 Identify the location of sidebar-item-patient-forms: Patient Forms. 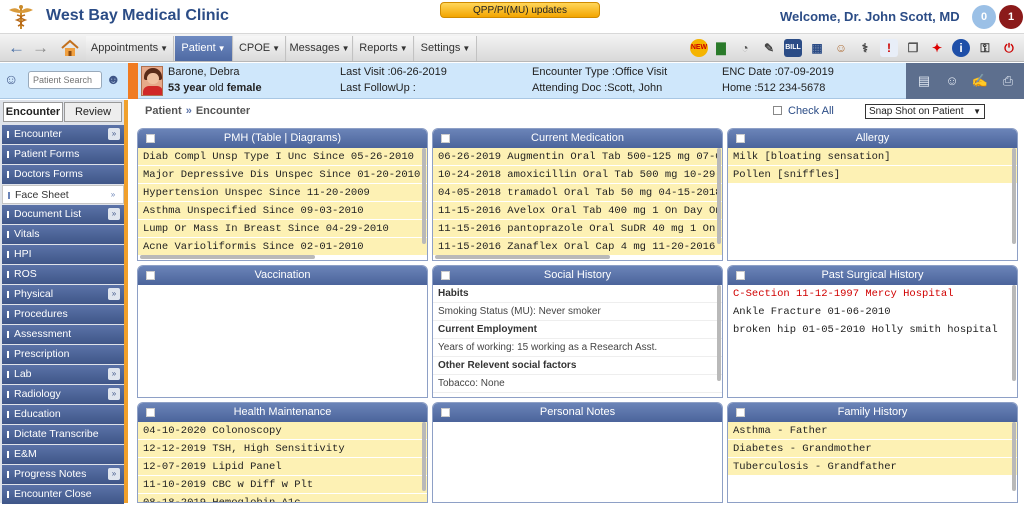
(63, 154).